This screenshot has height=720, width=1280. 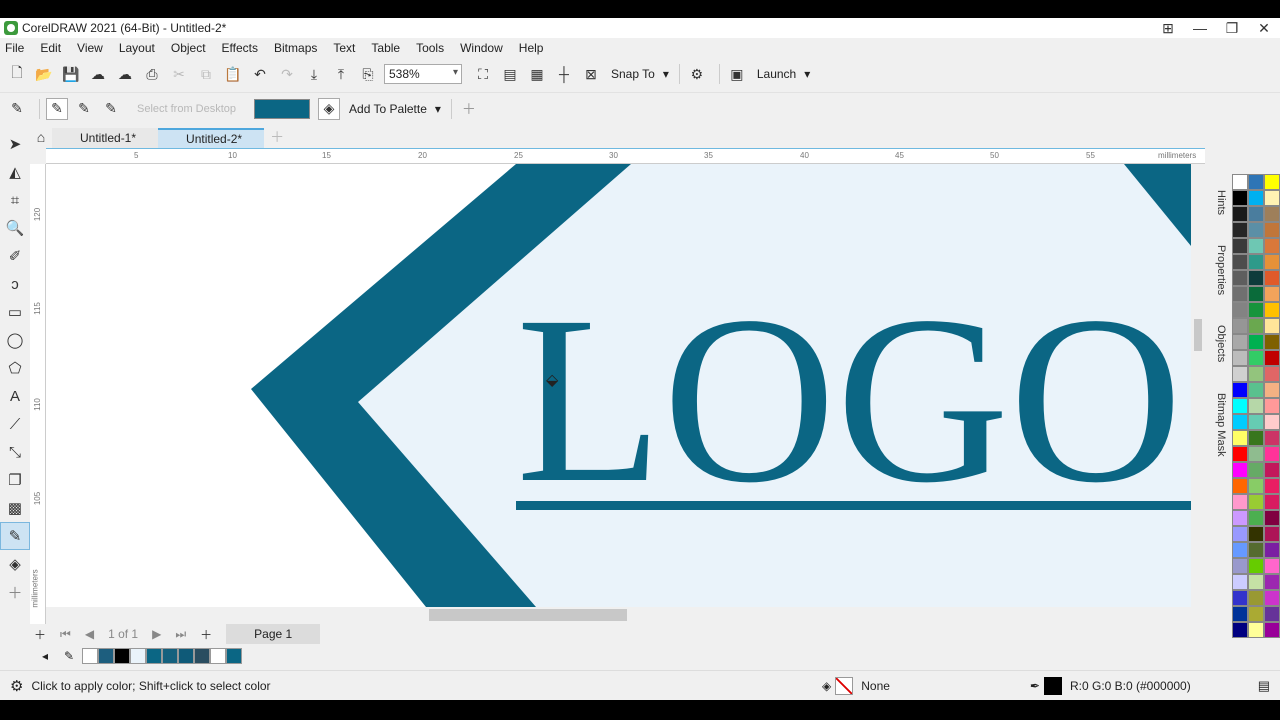 I want to click on zoom-level-select: 538%, so click(x=423, y=74).